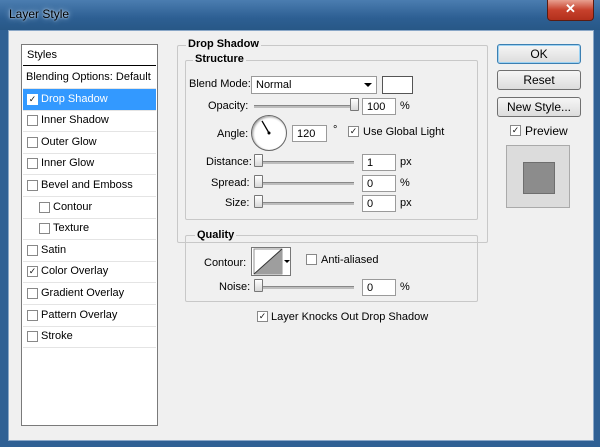  What do you see at coordinates (353, 131) in the screenshot?
I see `use-global-light-checkbox: ✓` at bounding box center [353, 131].